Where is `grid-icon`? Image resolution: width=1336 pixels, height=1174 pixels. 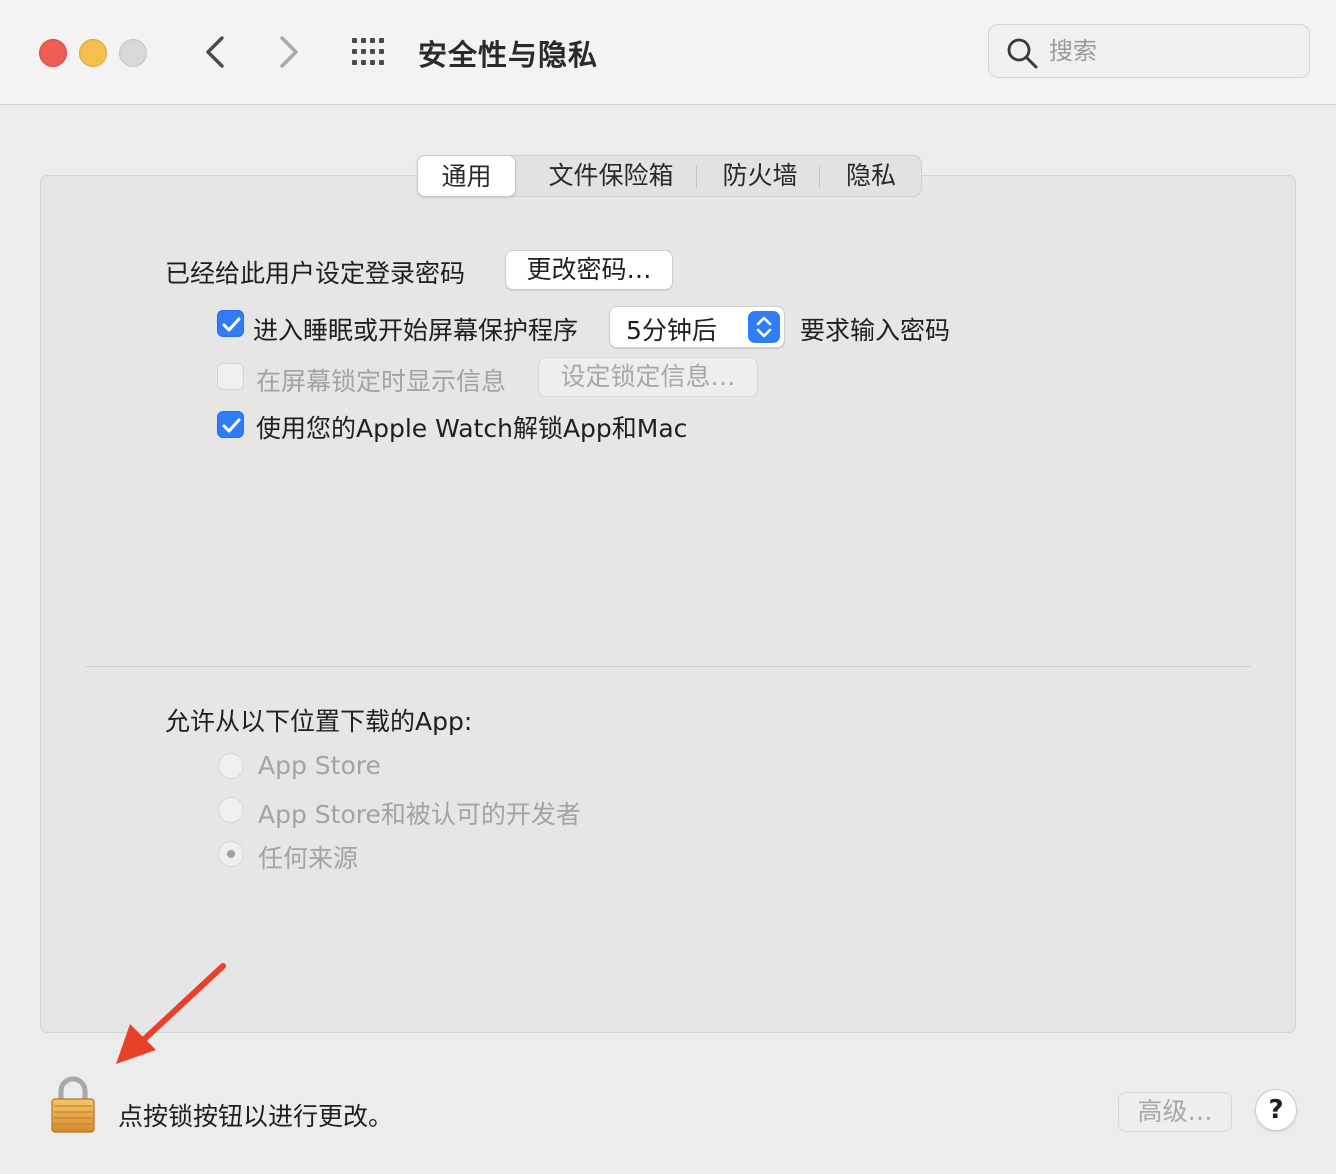
grid-icon is located at coordinates (368, 51).